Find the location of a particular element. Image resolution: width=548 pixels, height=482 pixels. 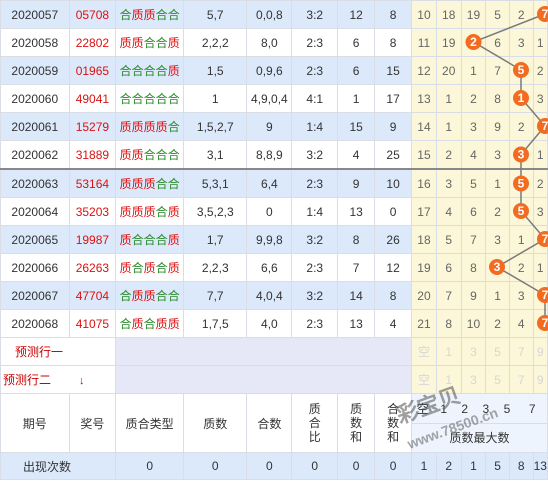

prime-sum-cell: 7 is located at coordinates (356, 267).